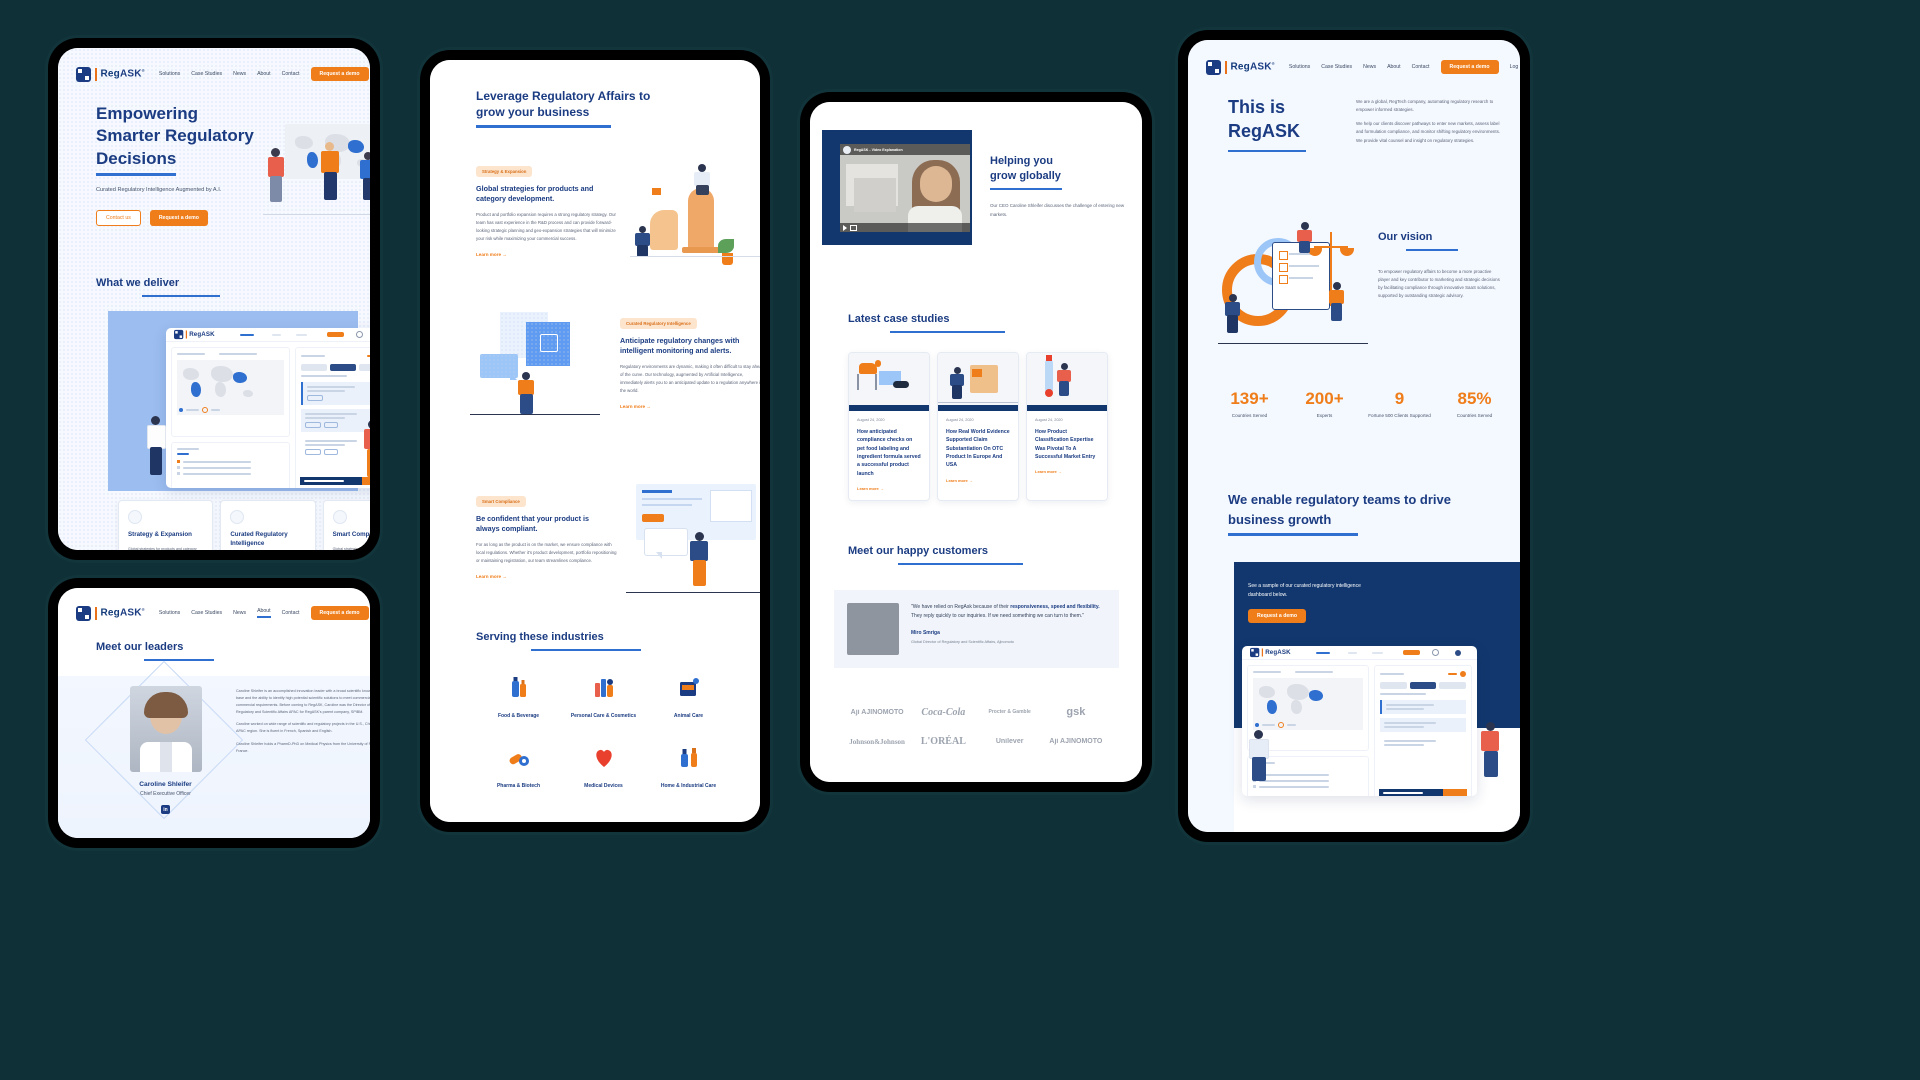 Image resolution: width=1920 pixels, height=1080 pixels. What do you see at coordinates (1076, 712) in the screenshot?
I see `client-logo: gsk` at bounding box center [1076, 712].